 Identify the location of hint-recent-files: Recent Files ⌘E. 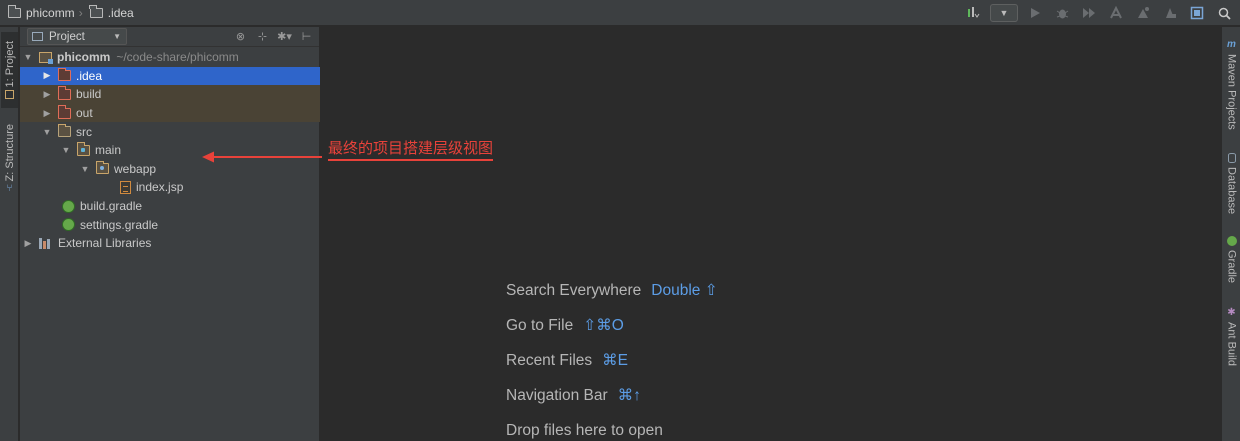
(612, 360).